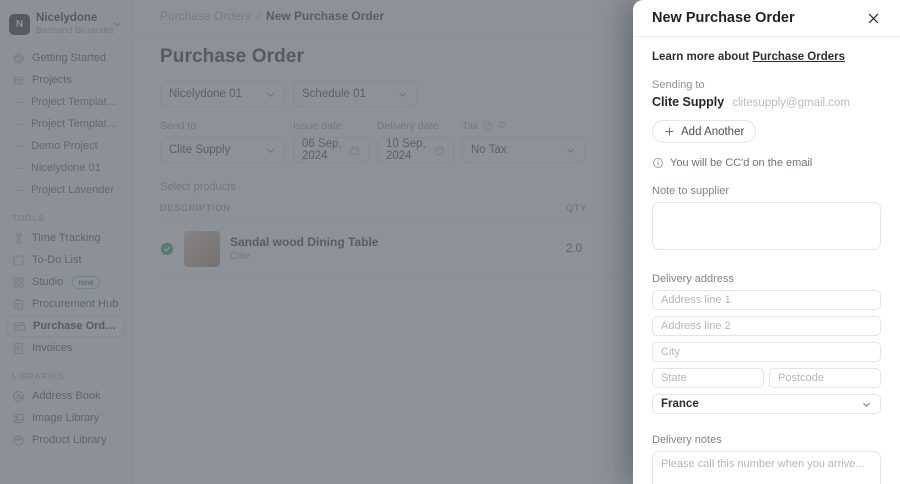  What do you see at coordinates (766, 467) in the screenshot?
I see `delivery-notes-textarea` at bounding box center [766, 467].